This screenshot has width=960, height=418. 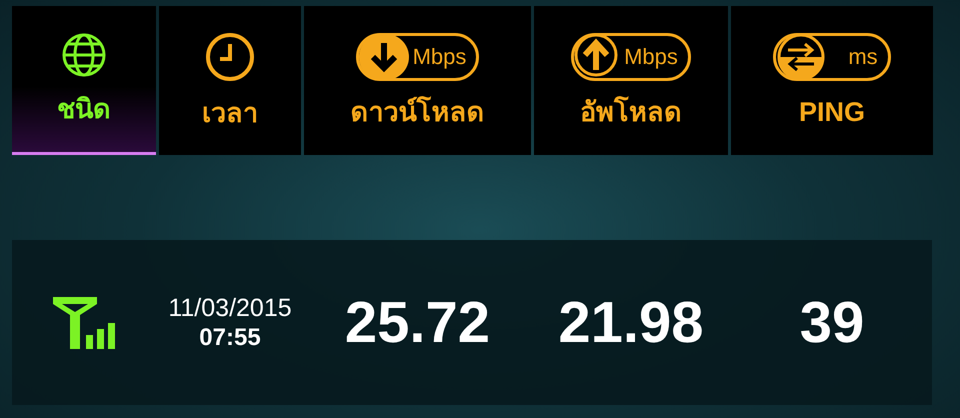 What do you see at coordinates (84, 322) in the screenshot?
I see `cellular-signal-icon` at bounding box center [84, 322].